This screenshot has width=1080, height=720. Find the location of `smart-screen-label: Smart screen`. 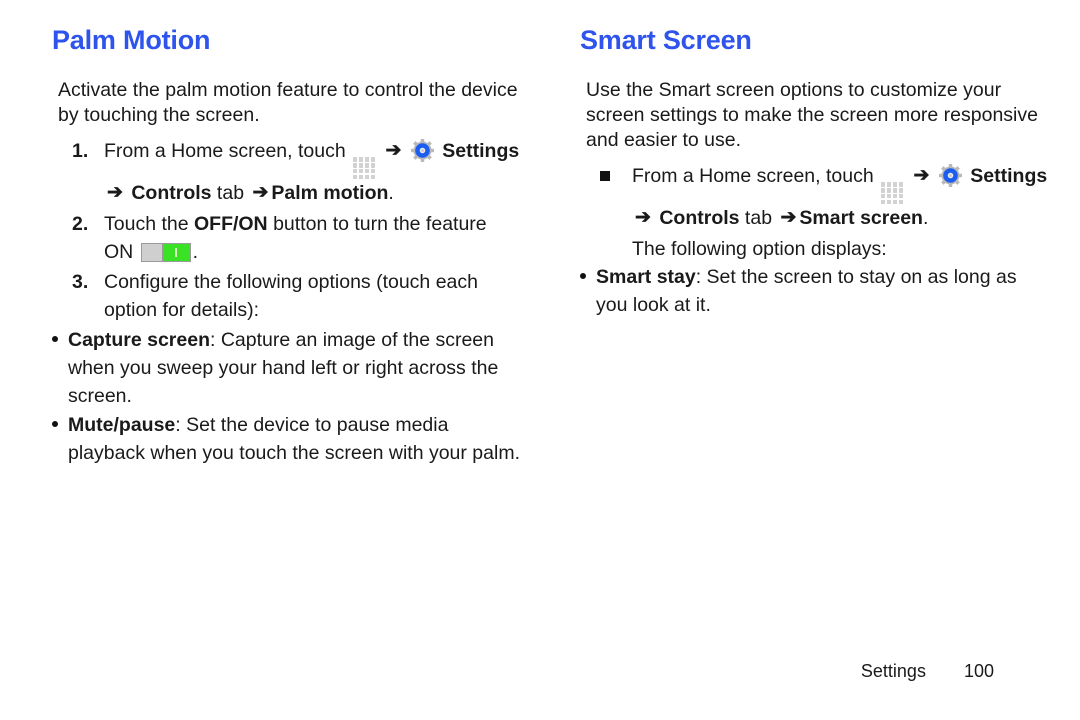

smart-screen-label: Smart screen is located at coordinates (861, 218).